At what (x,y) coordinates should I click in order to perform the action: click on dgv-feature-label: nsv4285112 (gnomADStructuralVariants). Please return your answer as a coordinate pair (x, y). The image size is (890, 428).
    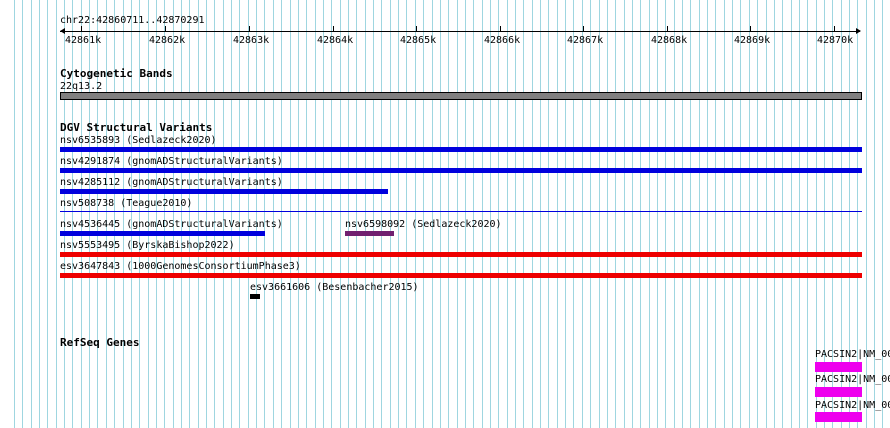
    Looking at the image, I should click on (171, 182).